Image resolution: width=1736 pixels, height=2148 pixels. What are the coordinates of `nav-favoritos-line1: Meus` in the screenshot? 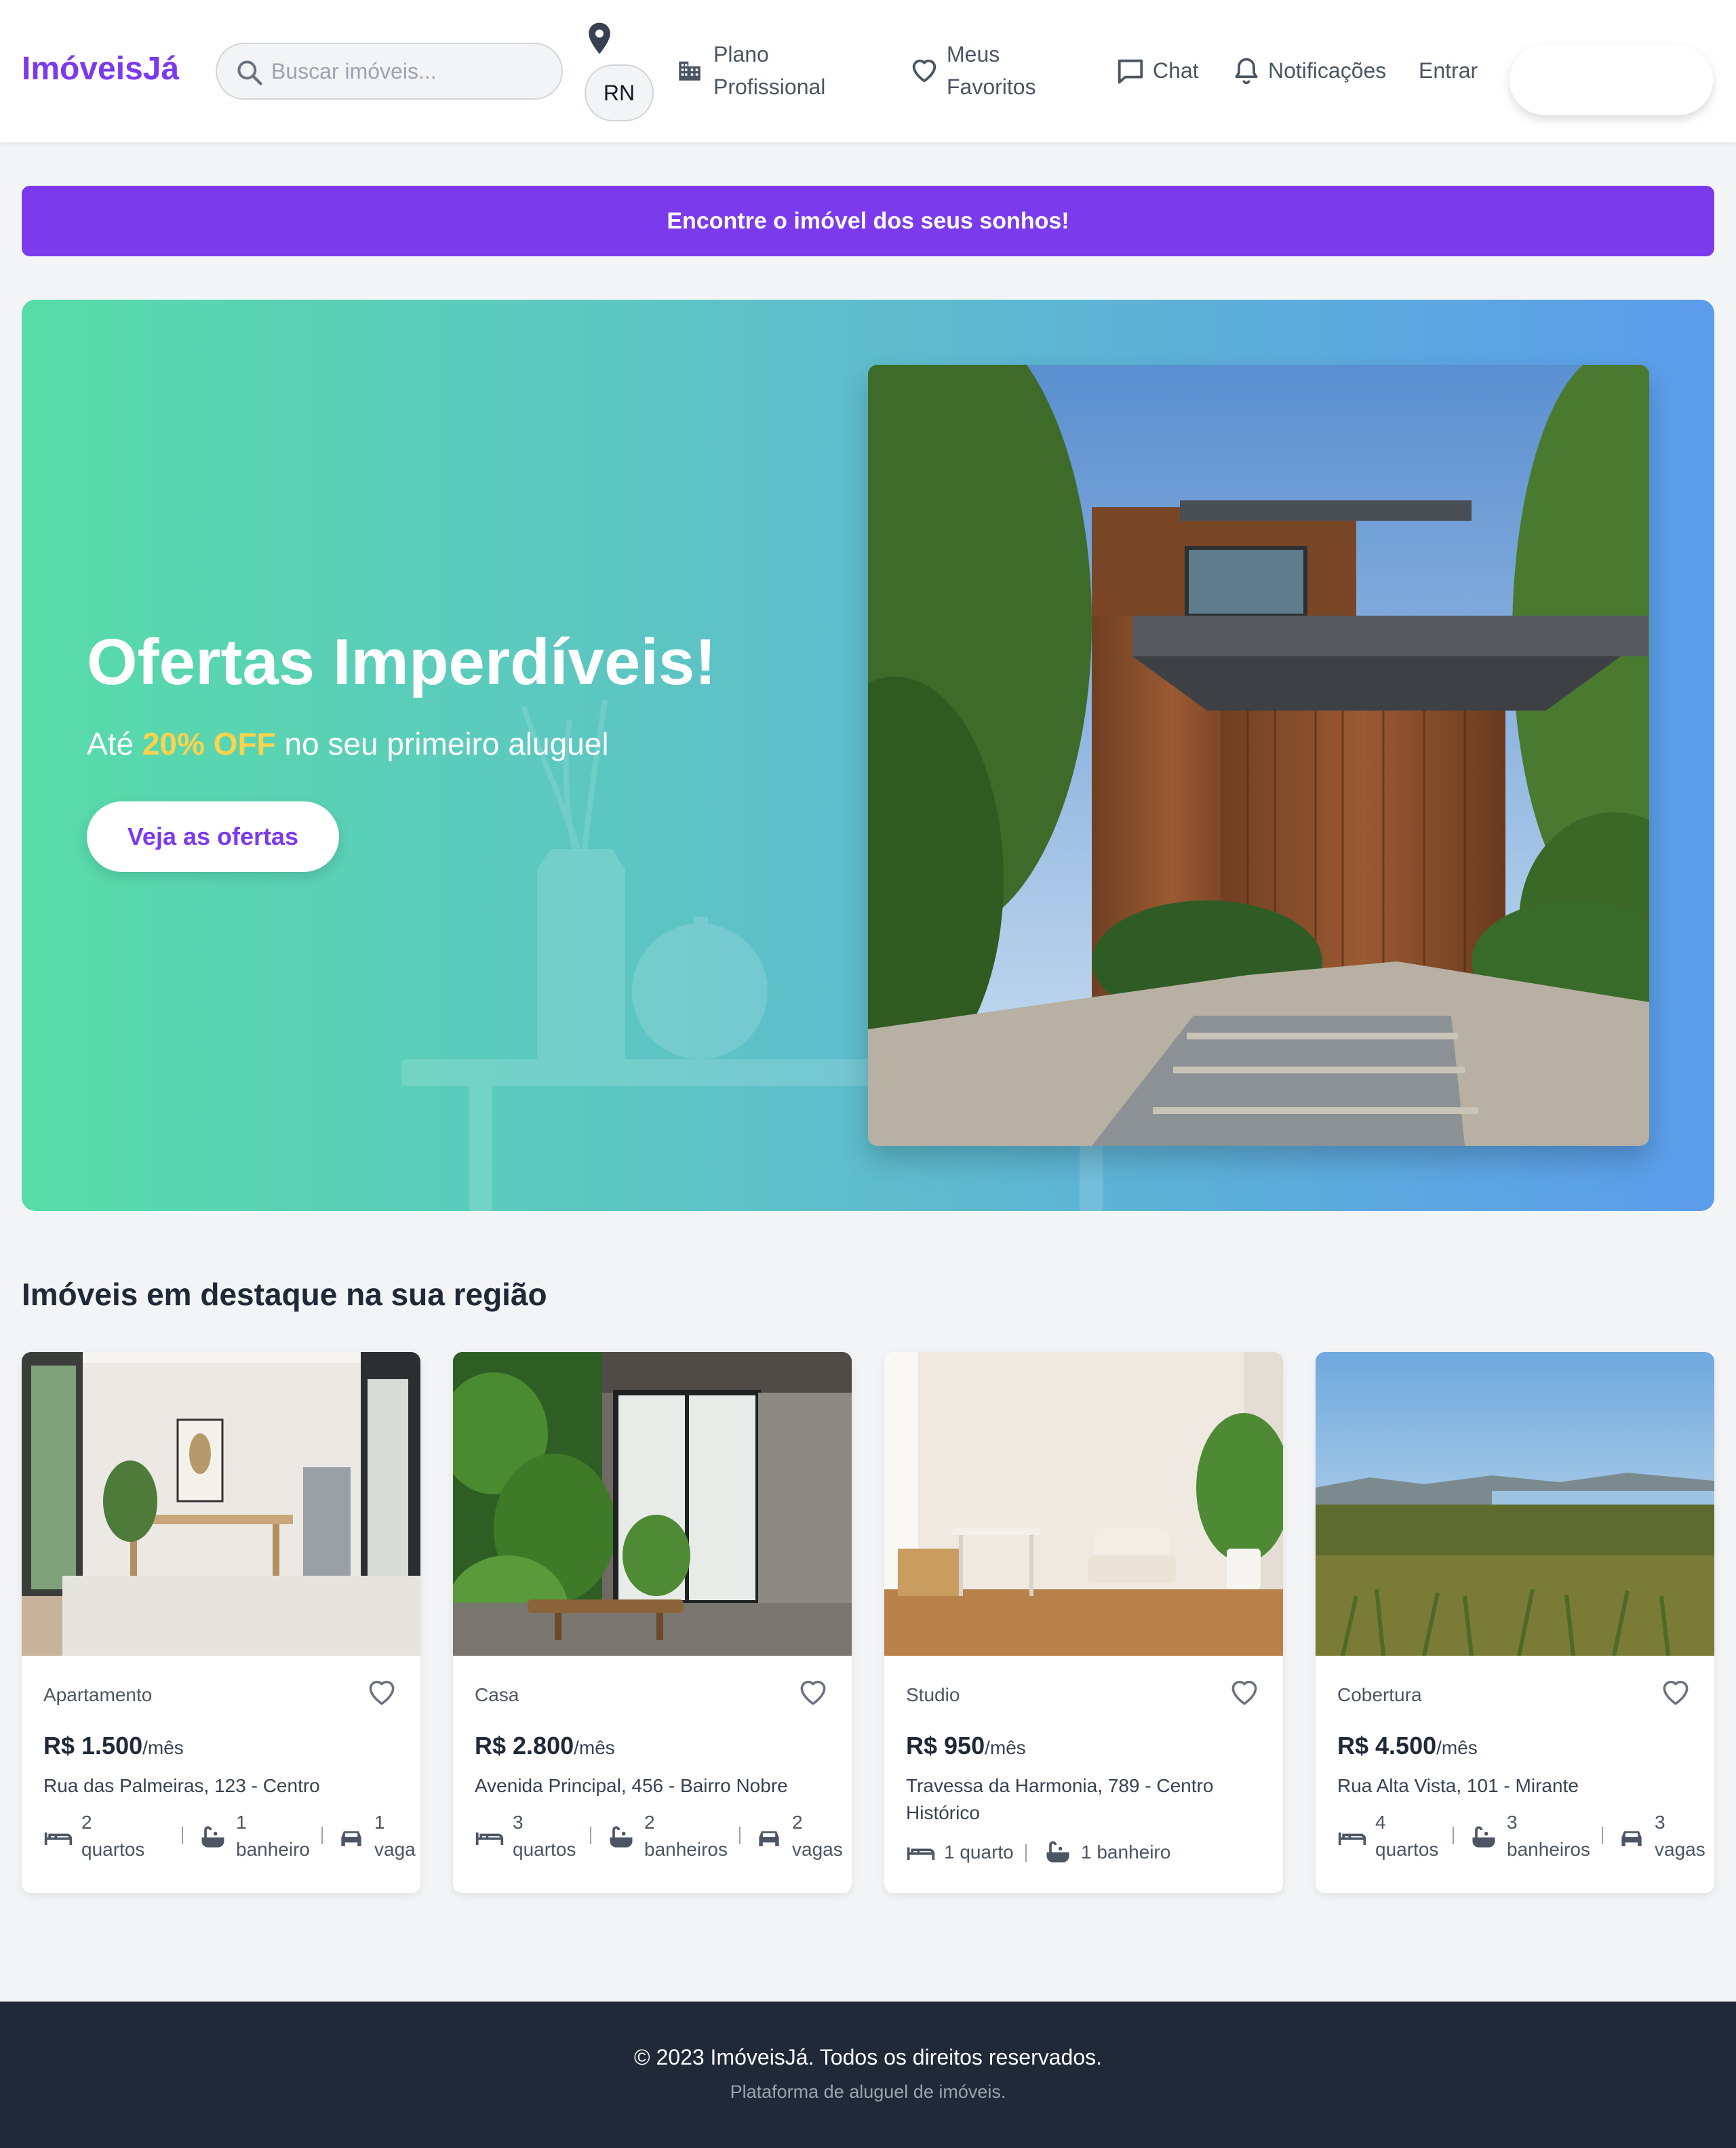 It's located at (973, 54).